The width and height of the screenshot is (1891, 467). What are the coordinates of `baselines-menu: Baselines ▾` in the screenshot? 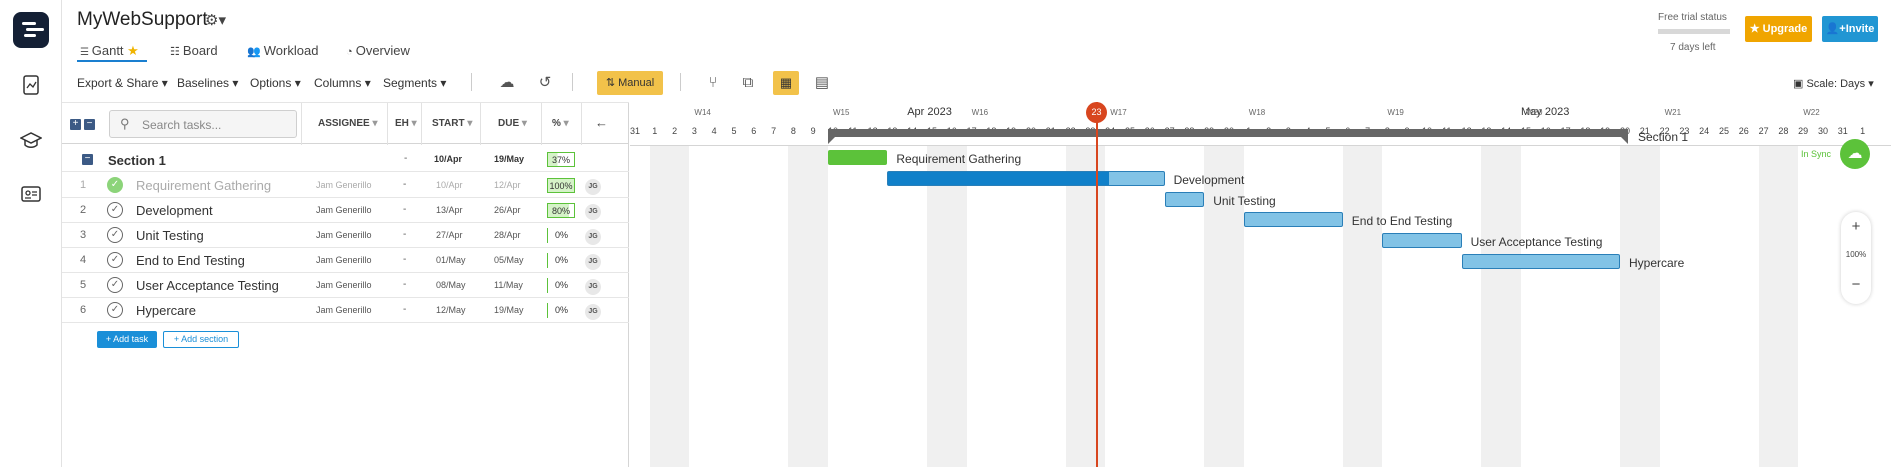 It's located at (207, 83).